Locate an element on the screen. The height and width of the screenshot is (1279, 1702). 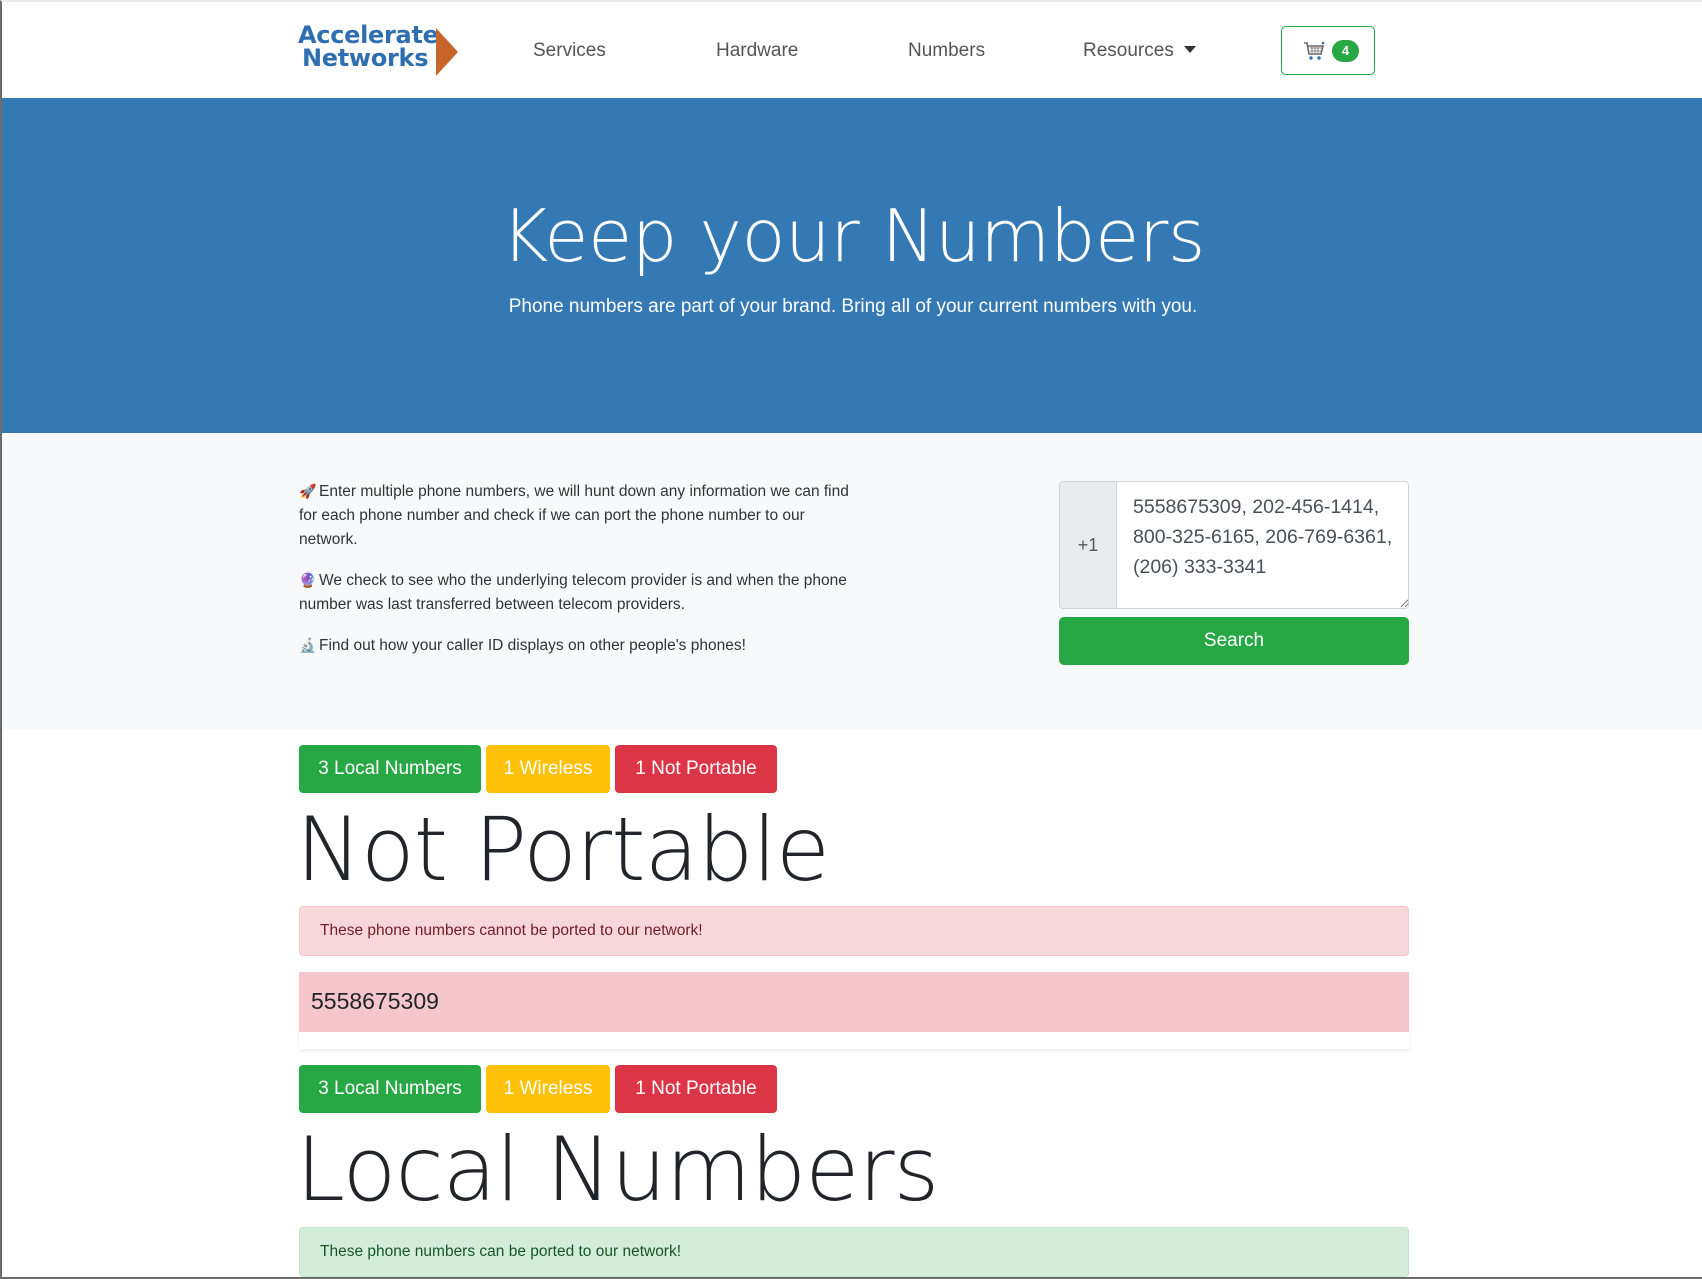
logo-line-2: Networks is located at coordinates (365, 58).